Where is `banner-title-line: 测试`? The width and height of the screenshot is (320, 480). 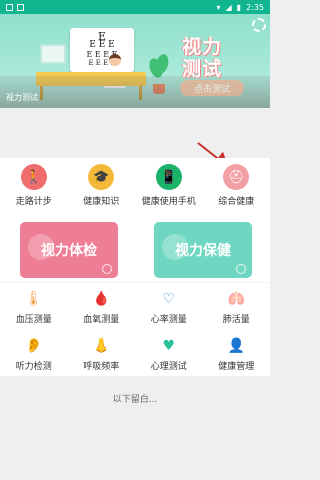 banner-title-line: 测试 is located at coordinates (202, 69).